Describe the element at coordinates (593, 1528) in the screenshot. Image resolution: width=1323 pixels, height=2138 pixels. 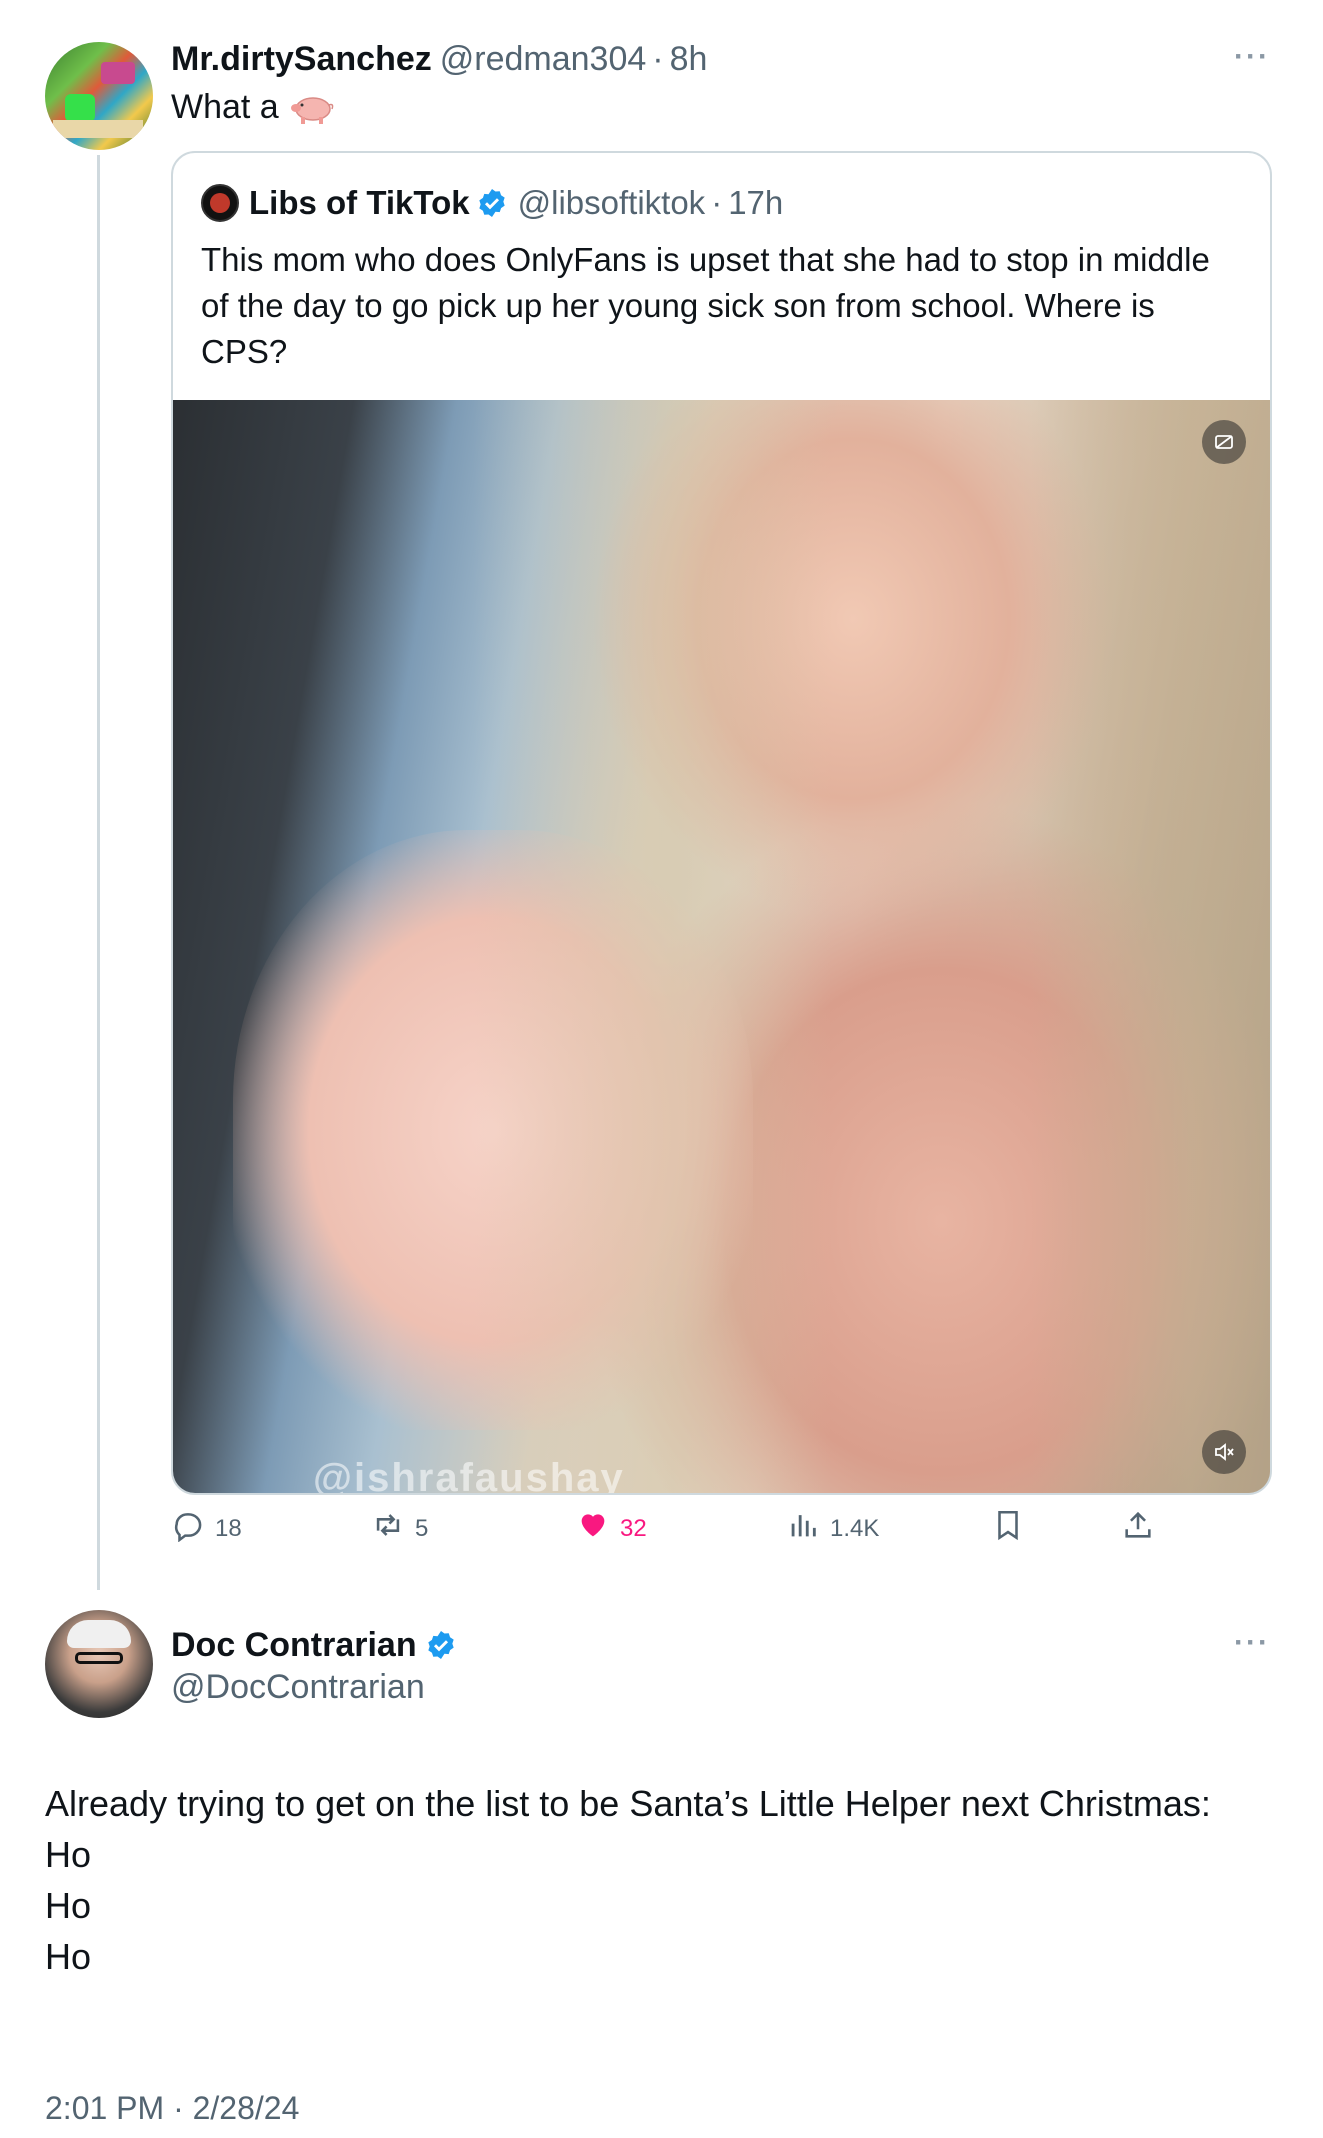
I see `heart-icon` at that location.